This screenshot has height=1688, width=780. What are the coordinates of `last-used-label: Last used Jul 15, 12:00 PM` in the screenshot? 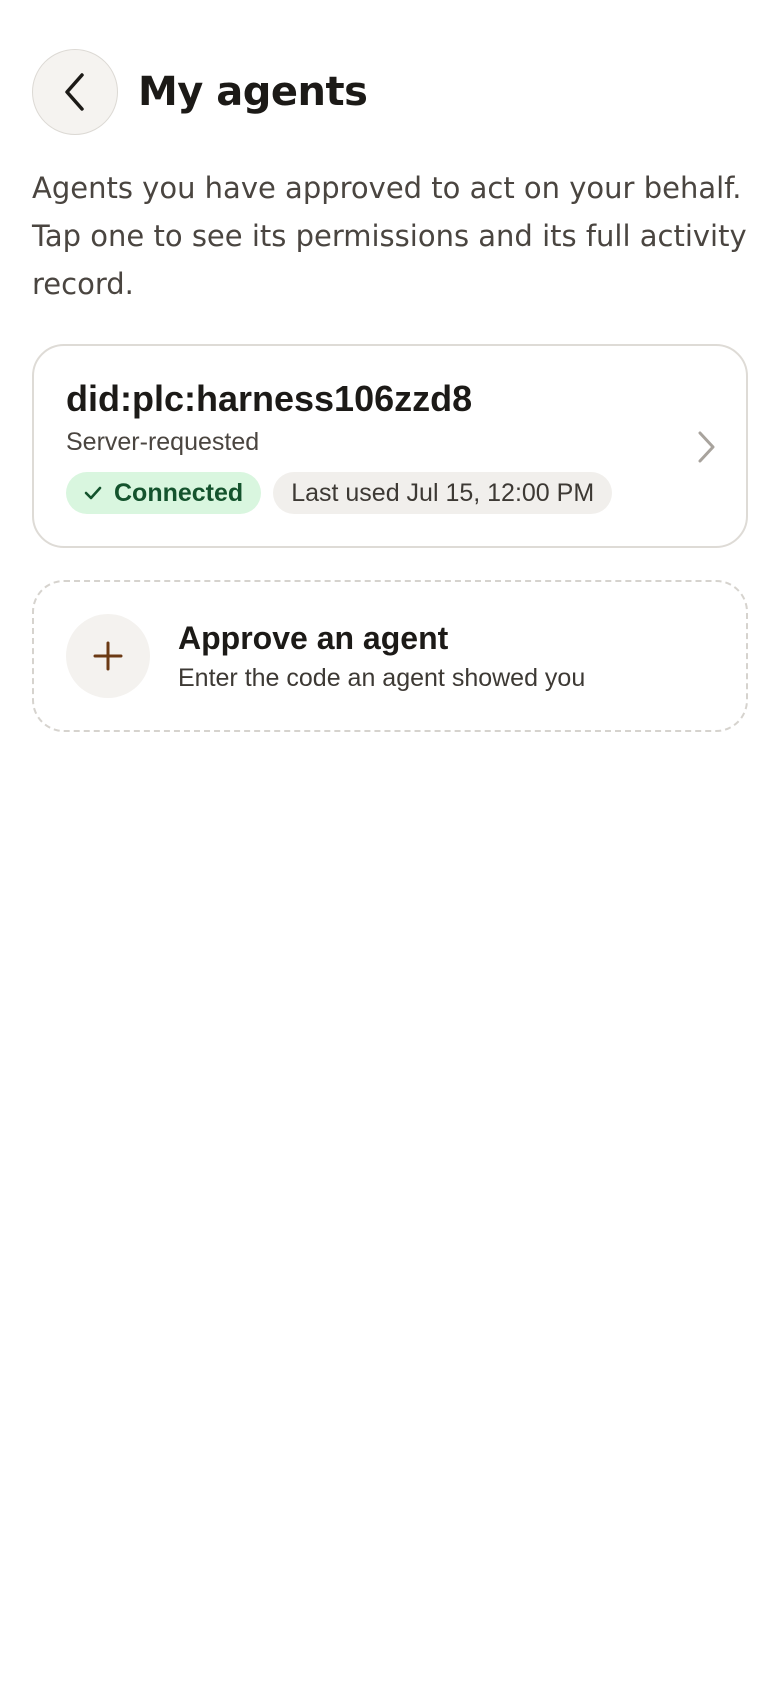 It's located at (443, 492).